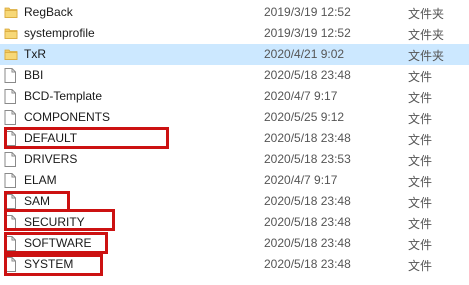 This screenshot has width=469, height=285. I want to click on file-name: BCD-Template, so click(63, 96).